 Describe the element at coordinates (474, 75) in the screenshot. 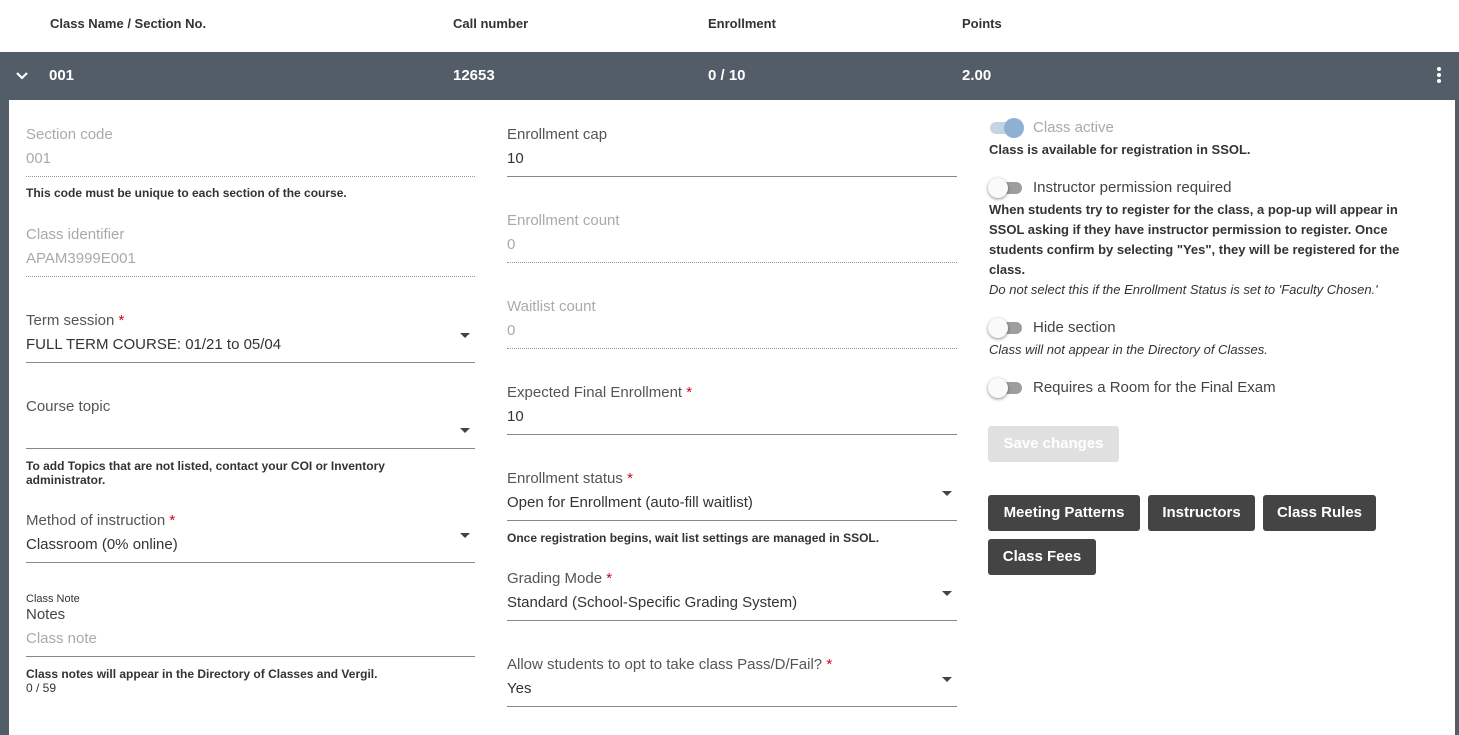

I see `section-call-number: 12653` at that location.